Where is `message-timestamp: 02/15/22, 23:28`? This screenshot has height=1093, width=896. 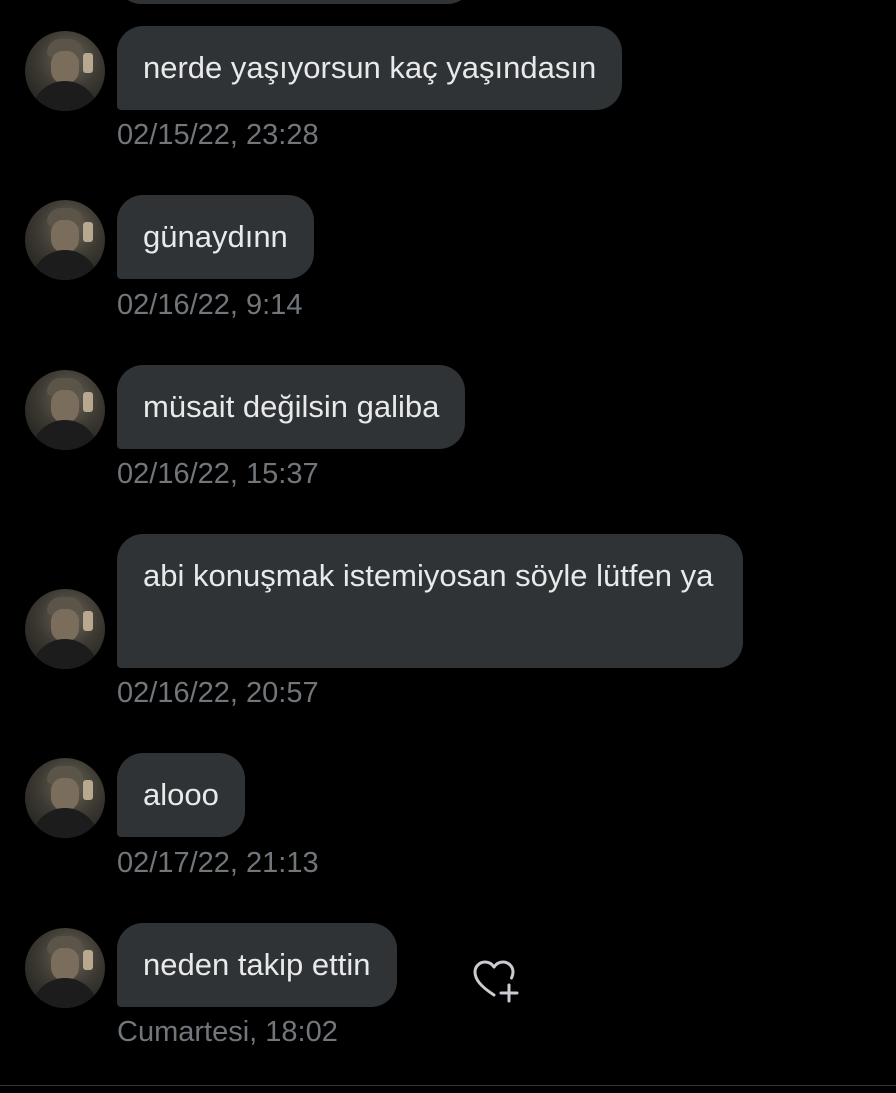 message-timestamp: 02/15/22, 23:28 is located at coordinates (218, 135).